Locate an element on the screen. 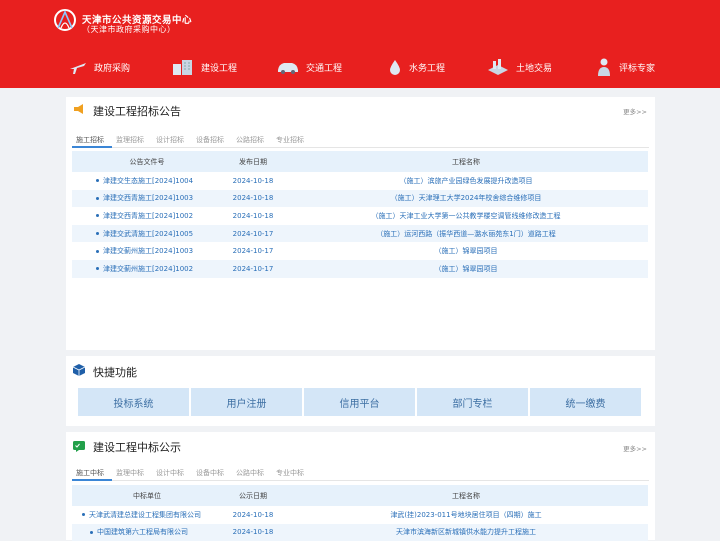 The width and height of the screenshot is (720, 541). doc-number: 津建交生态施工[2024]1004 is located at coordinates (161, 181).